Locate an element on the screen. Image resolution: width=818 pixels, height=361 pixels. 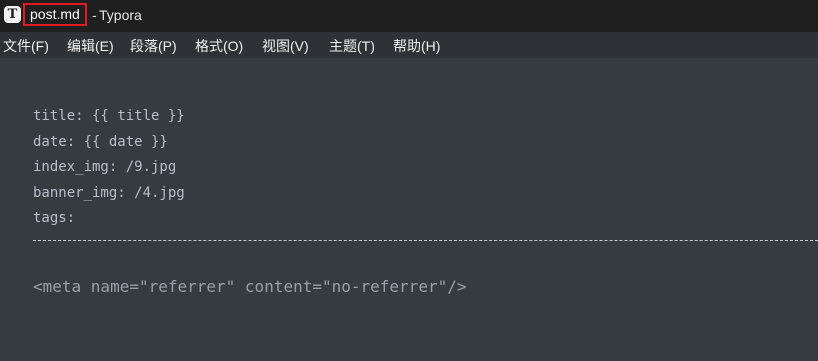
window-app-name: Typora is located at coordinates (120, 15).